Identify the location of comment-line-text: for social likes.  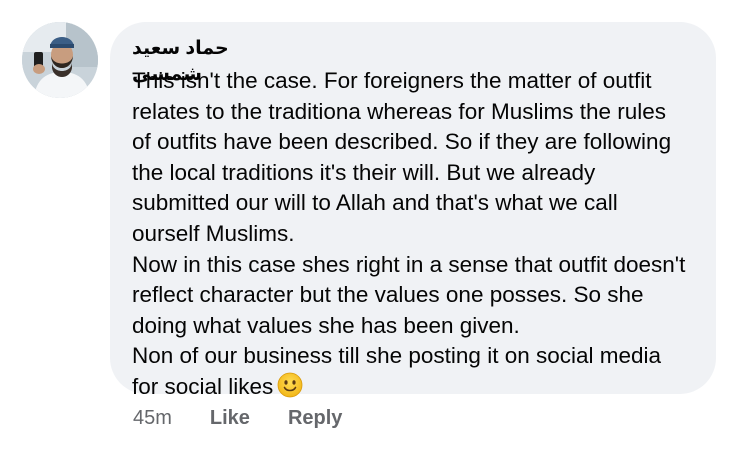
(203, 386).